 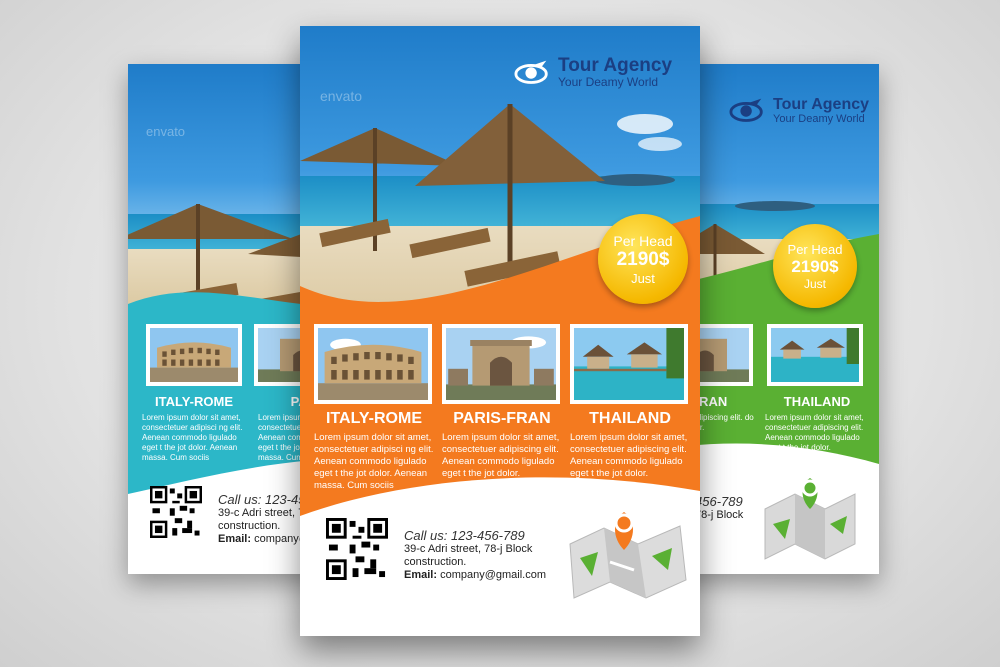 I want to click on address-line: 39-c Adri street, 78-j Block, so click(x=468, y=549).